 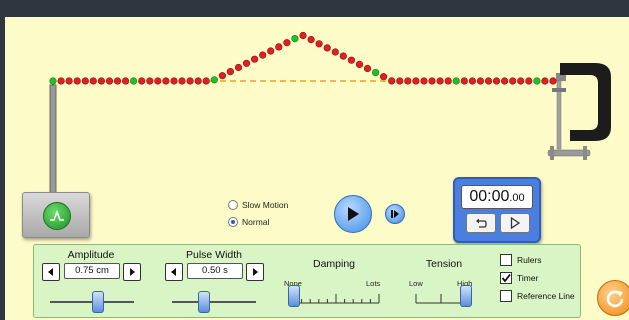 I want to click on rulers-checkbox, so click(x=506, y=260).